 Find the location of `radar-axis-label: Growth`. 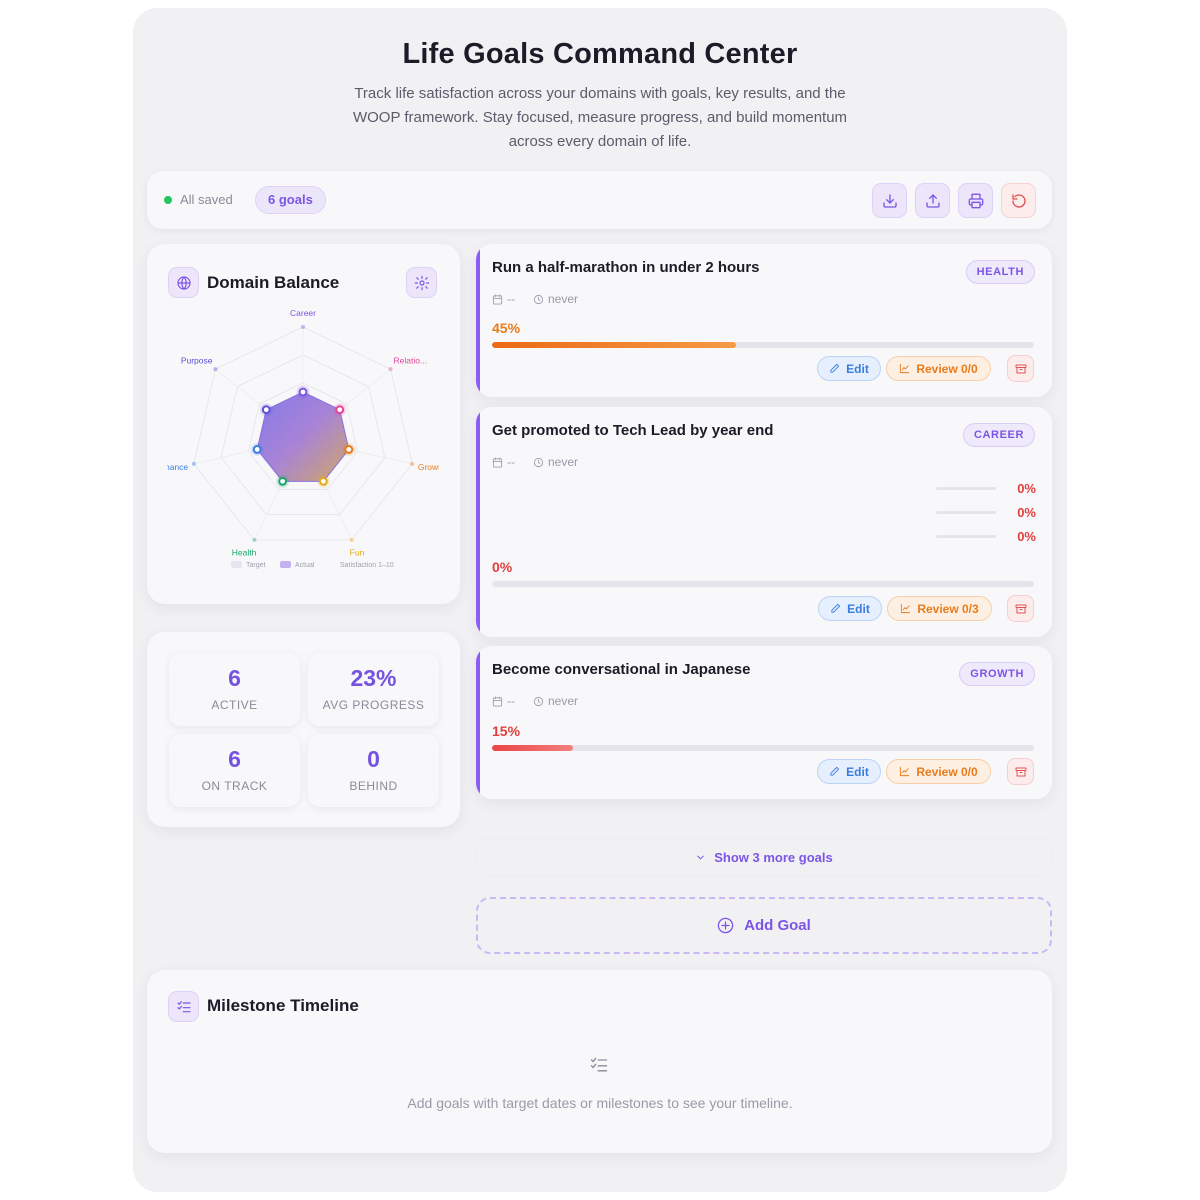

radar-axis-label: Growth is located at coordinates (428, 467).